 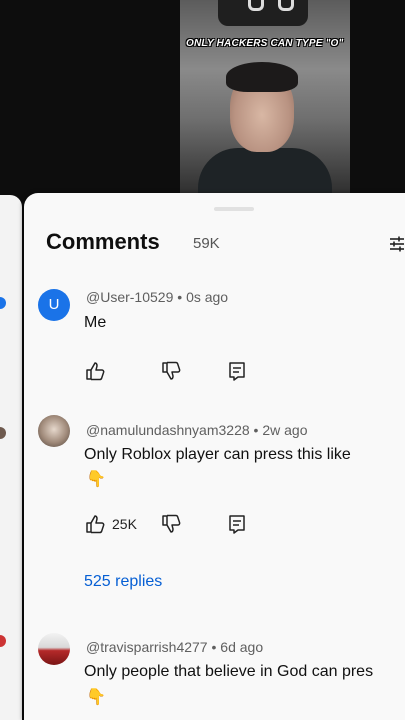 I want to click on comment-meta: @namulundashnyam3228 • 2w ago, so click(x=197, y=430).